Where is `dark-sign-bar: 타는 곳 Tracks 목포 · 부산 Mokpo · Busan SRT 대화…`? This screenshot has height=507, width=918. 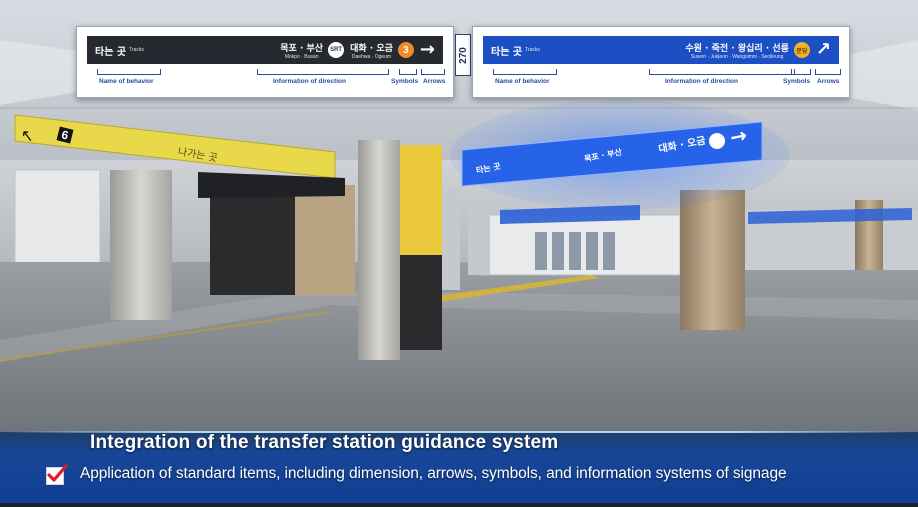
dark-sign-bar: 타는 곳 Tracks 목포 · 부산 Mokpo · Busan SRT 대화… is located at coordinates (265, 50).